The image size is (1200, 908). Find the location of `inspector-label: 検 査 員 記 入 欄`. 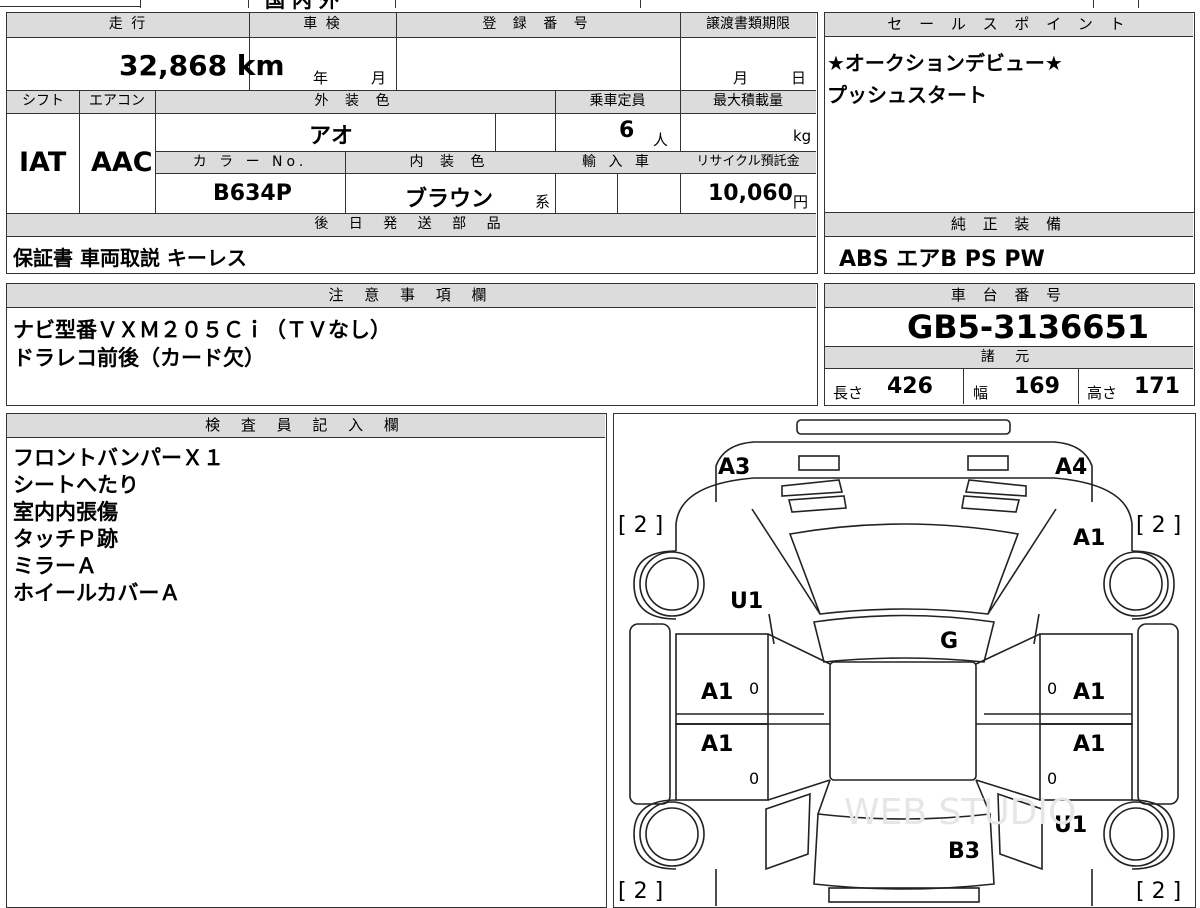

inspector-label: 検 査 員 記 入 欄 is located at coordinates (306, 426).